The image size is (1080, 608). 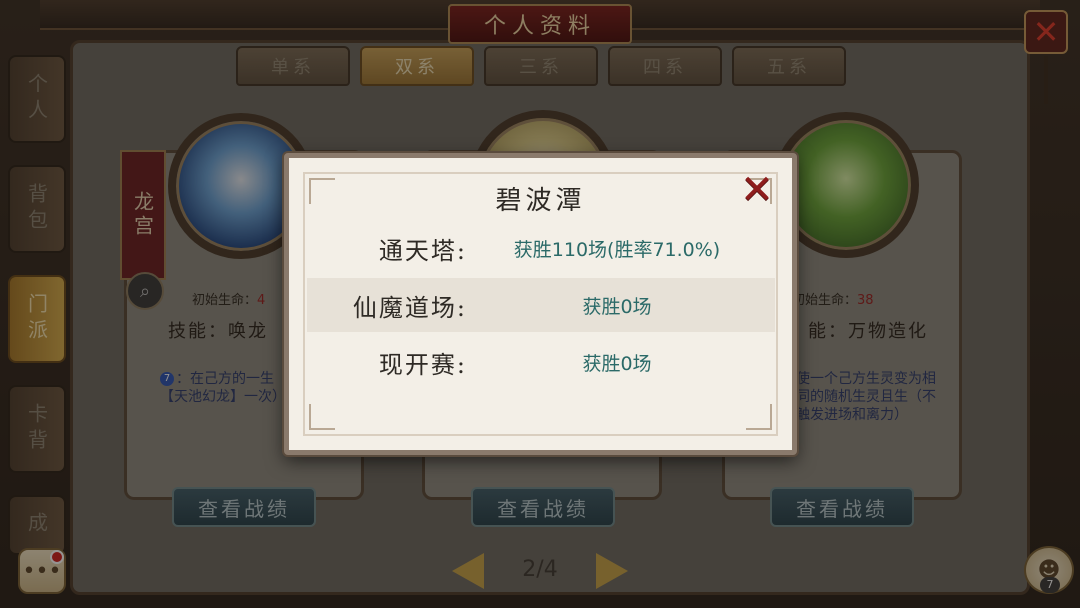 What do you see at coordinates (540, 201) in the screenshot?
I see `dialog-title: 碧波潭` at bounding box center [540, 201].